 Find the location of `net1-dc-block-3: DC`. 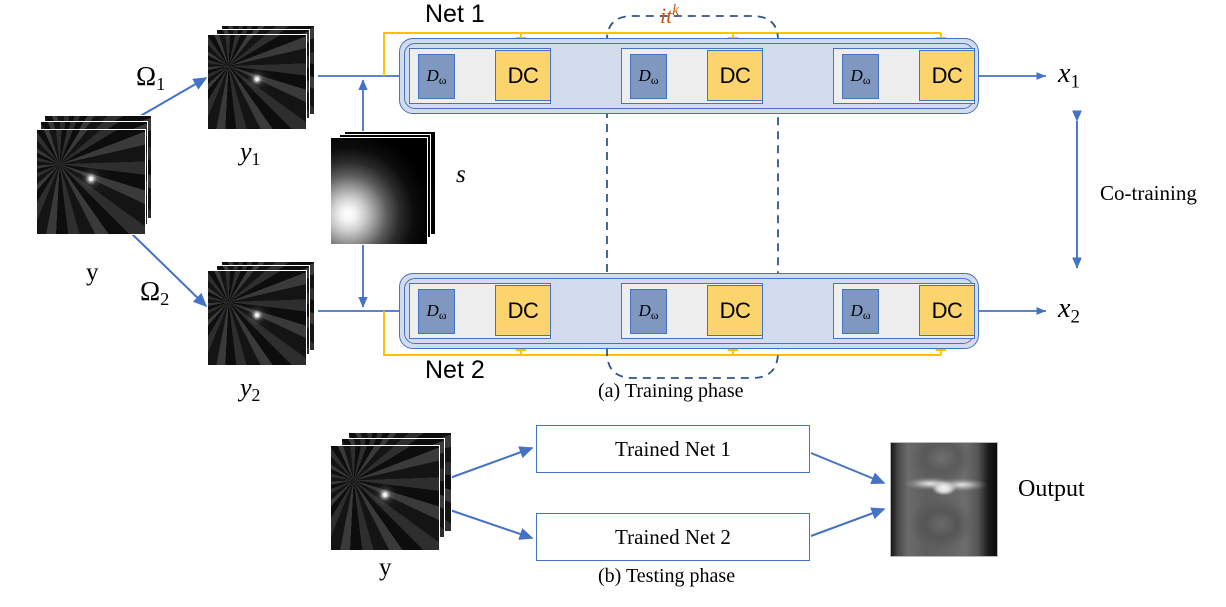

net1-dc-block-3: DC is located at coordinates (947, 75).